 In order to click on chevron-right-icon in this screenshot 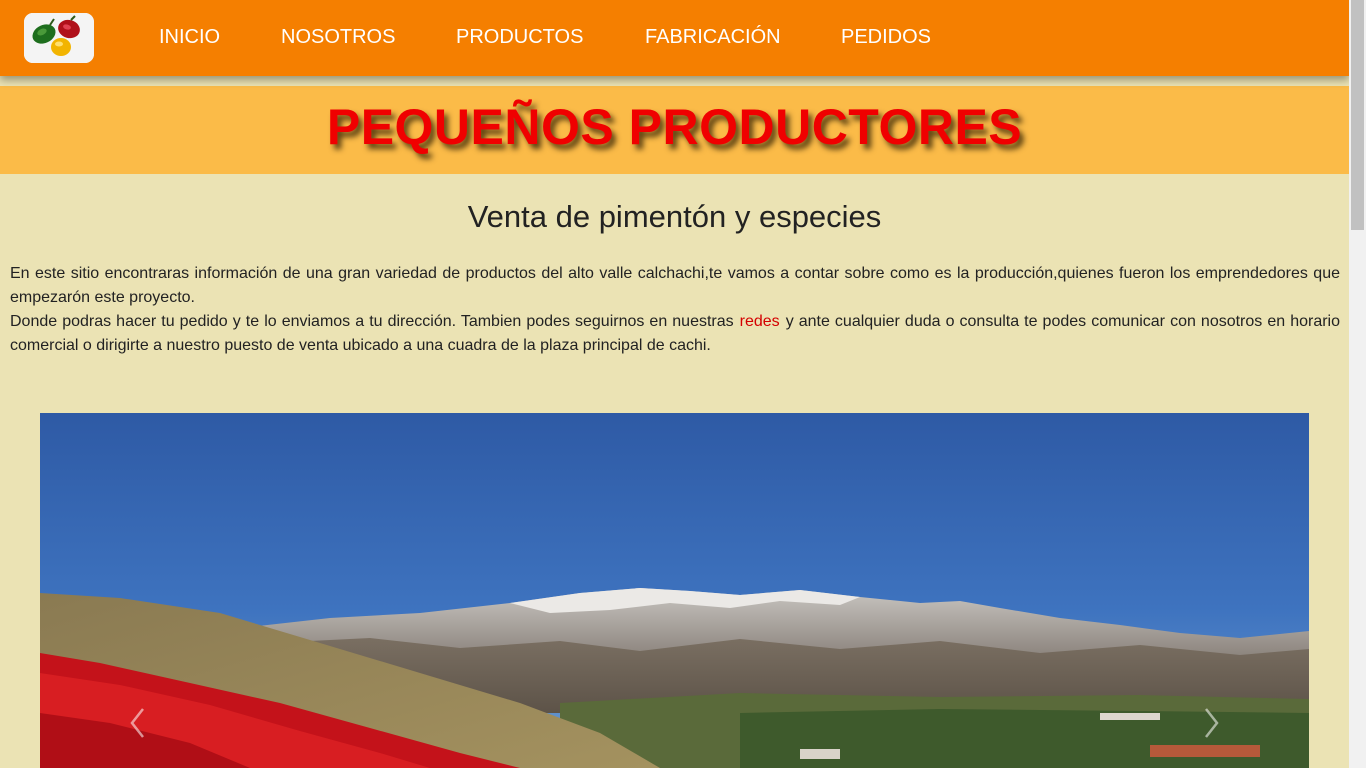, I will do `click(1212, 723)`.